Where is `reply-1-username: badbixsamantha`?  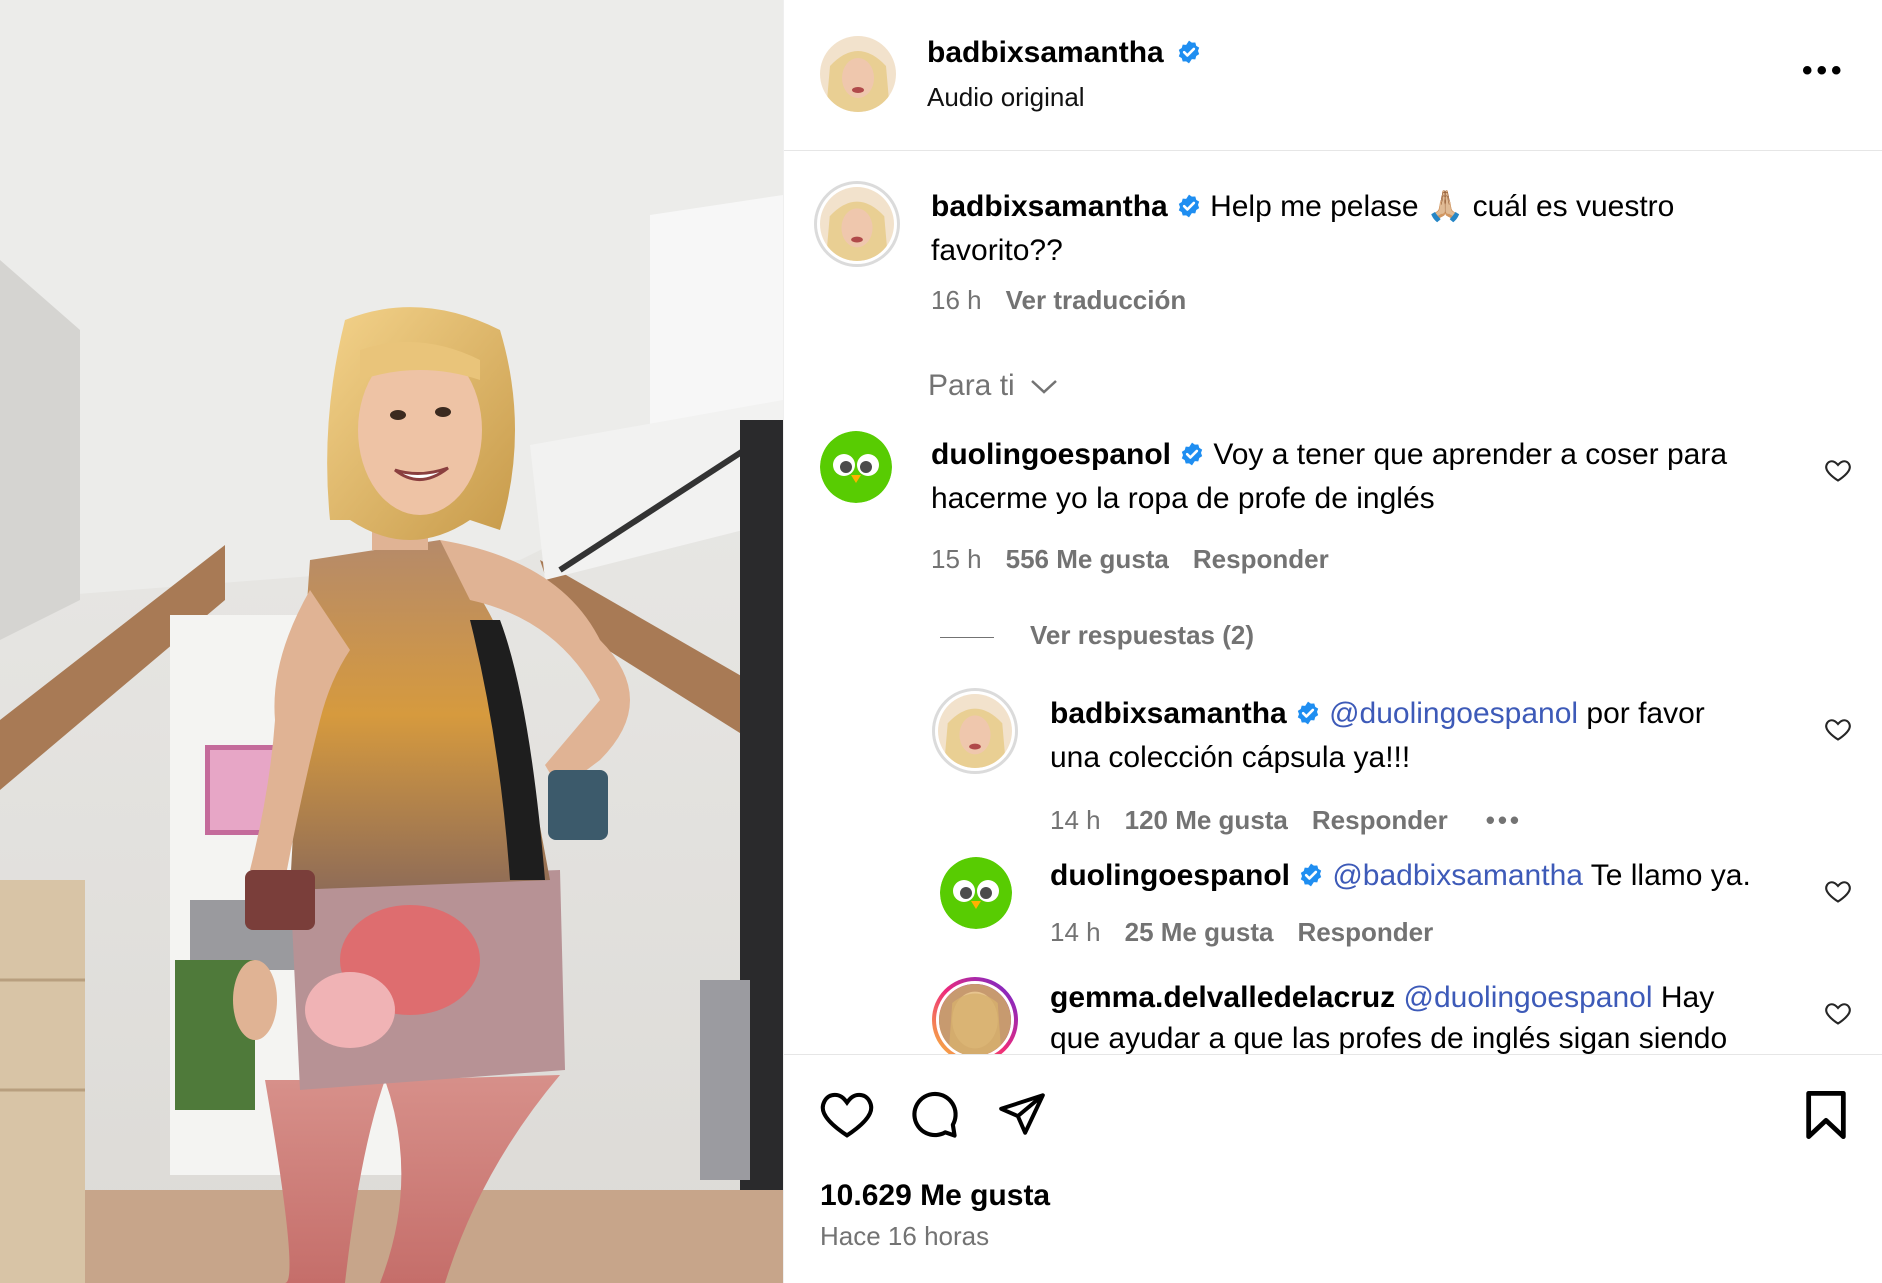 reply-1-username: badbixsamantha is located at coordinates (1168, 713).